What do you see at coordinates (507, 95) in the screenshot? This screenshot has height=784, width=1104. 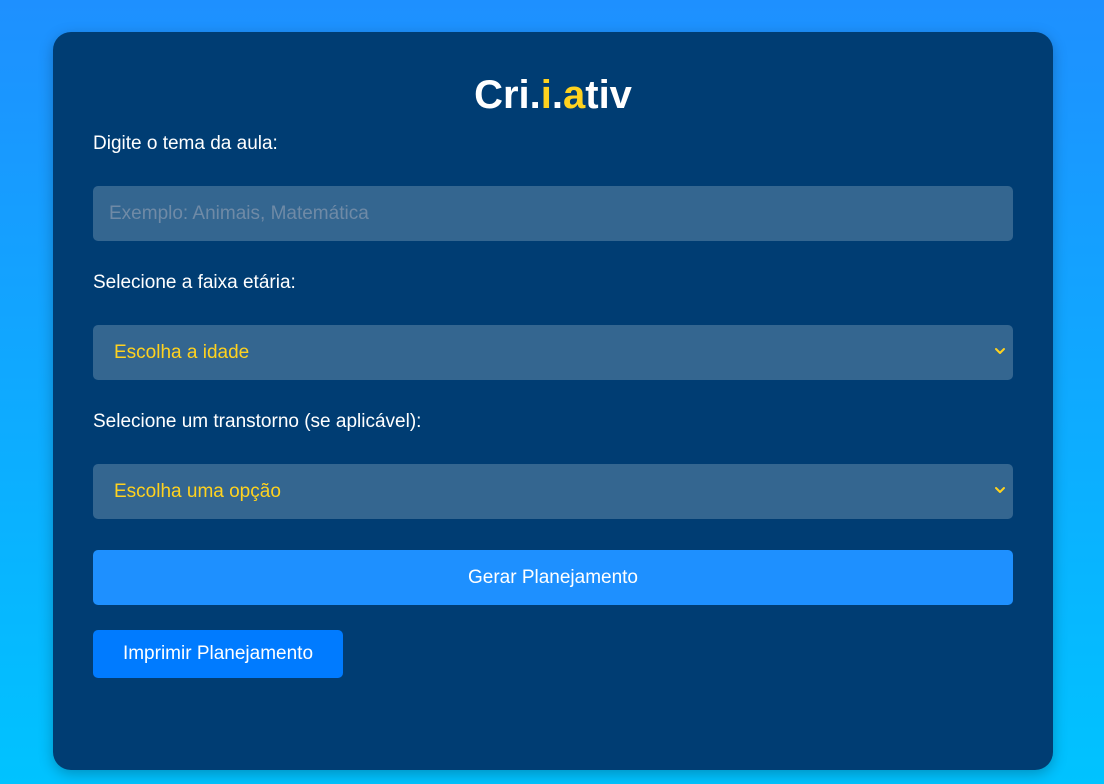 I see `title-part: Cri.` at bounding box center [507, 95].